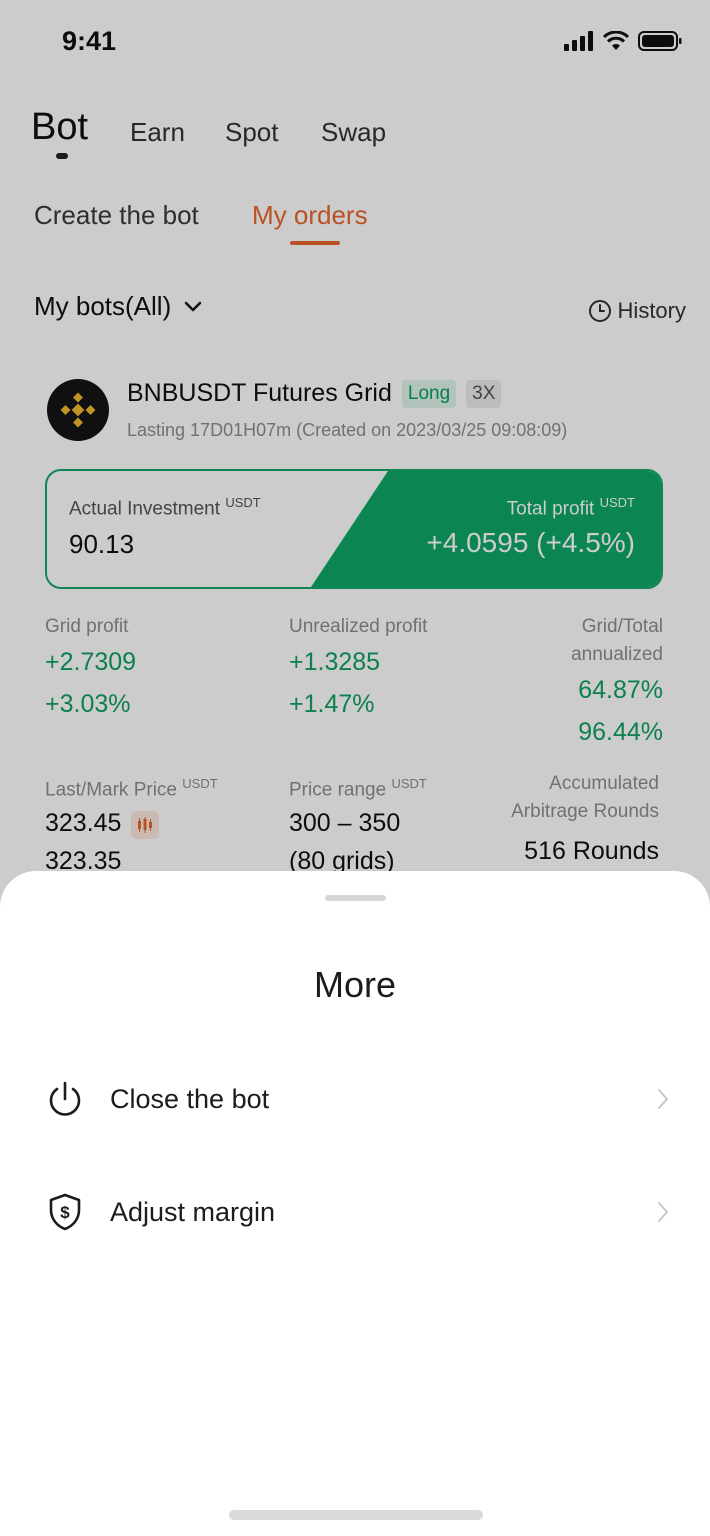 Image resolution: width=710 pixels, height=1536 pixels. What do you see at coordinates (355, 1212) in the screenshot?
I see `adjust-margin-item: $ Adjust margin` at bounding box center [355, 1212].